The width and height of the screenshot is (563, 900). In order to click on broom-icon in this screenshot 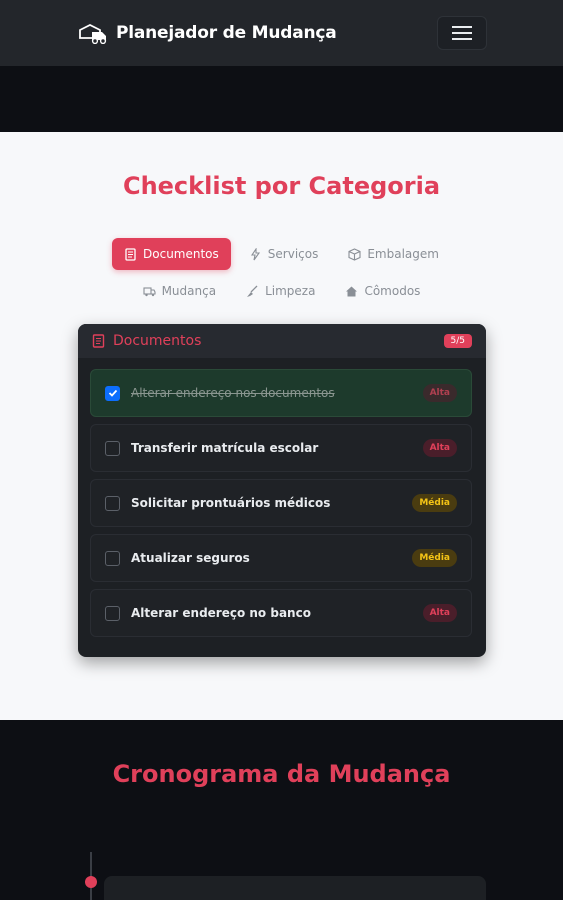, I will do `click(252, 291)`.